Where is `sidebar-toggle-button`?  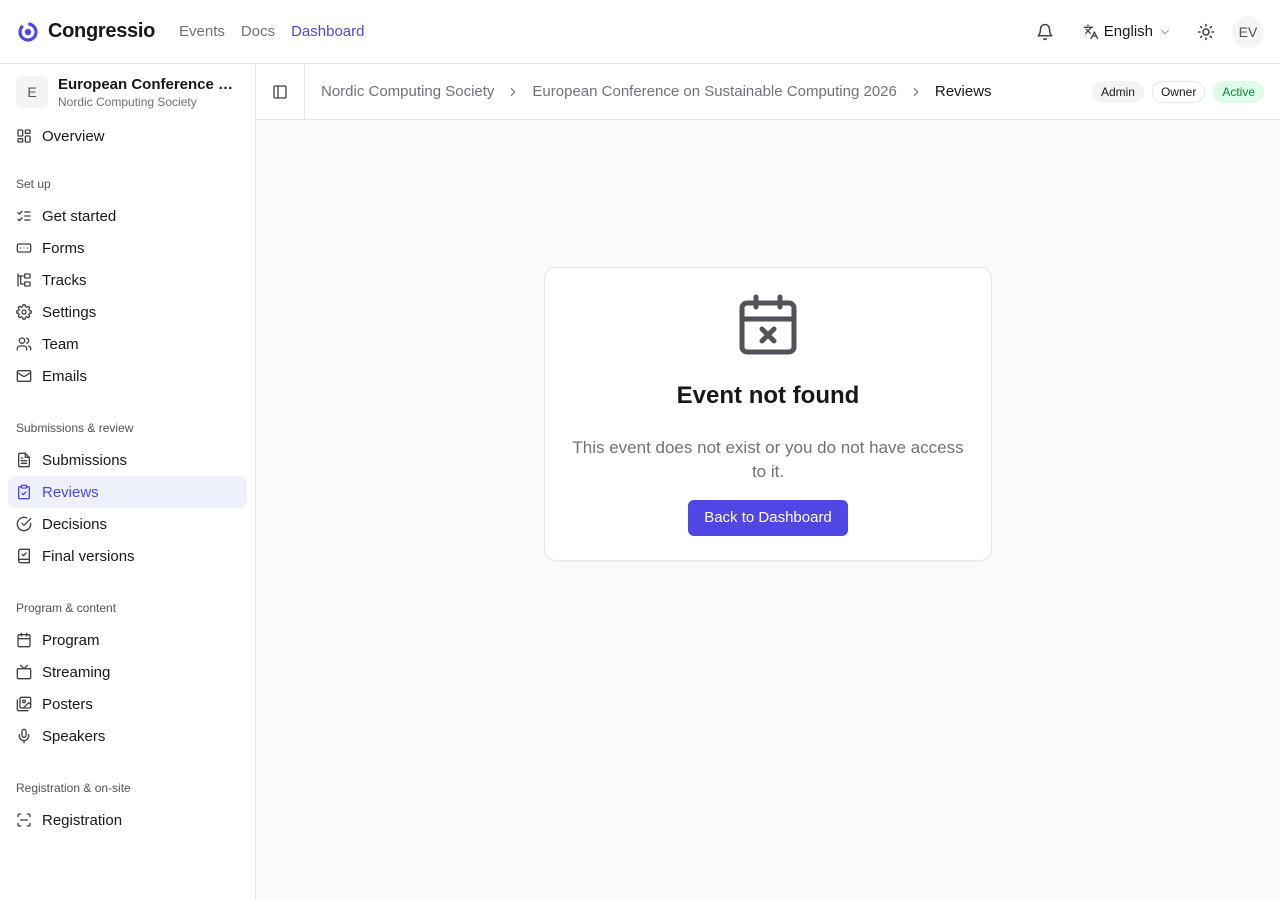
sidebar-toggle-button is located at coordinates (280, 91).